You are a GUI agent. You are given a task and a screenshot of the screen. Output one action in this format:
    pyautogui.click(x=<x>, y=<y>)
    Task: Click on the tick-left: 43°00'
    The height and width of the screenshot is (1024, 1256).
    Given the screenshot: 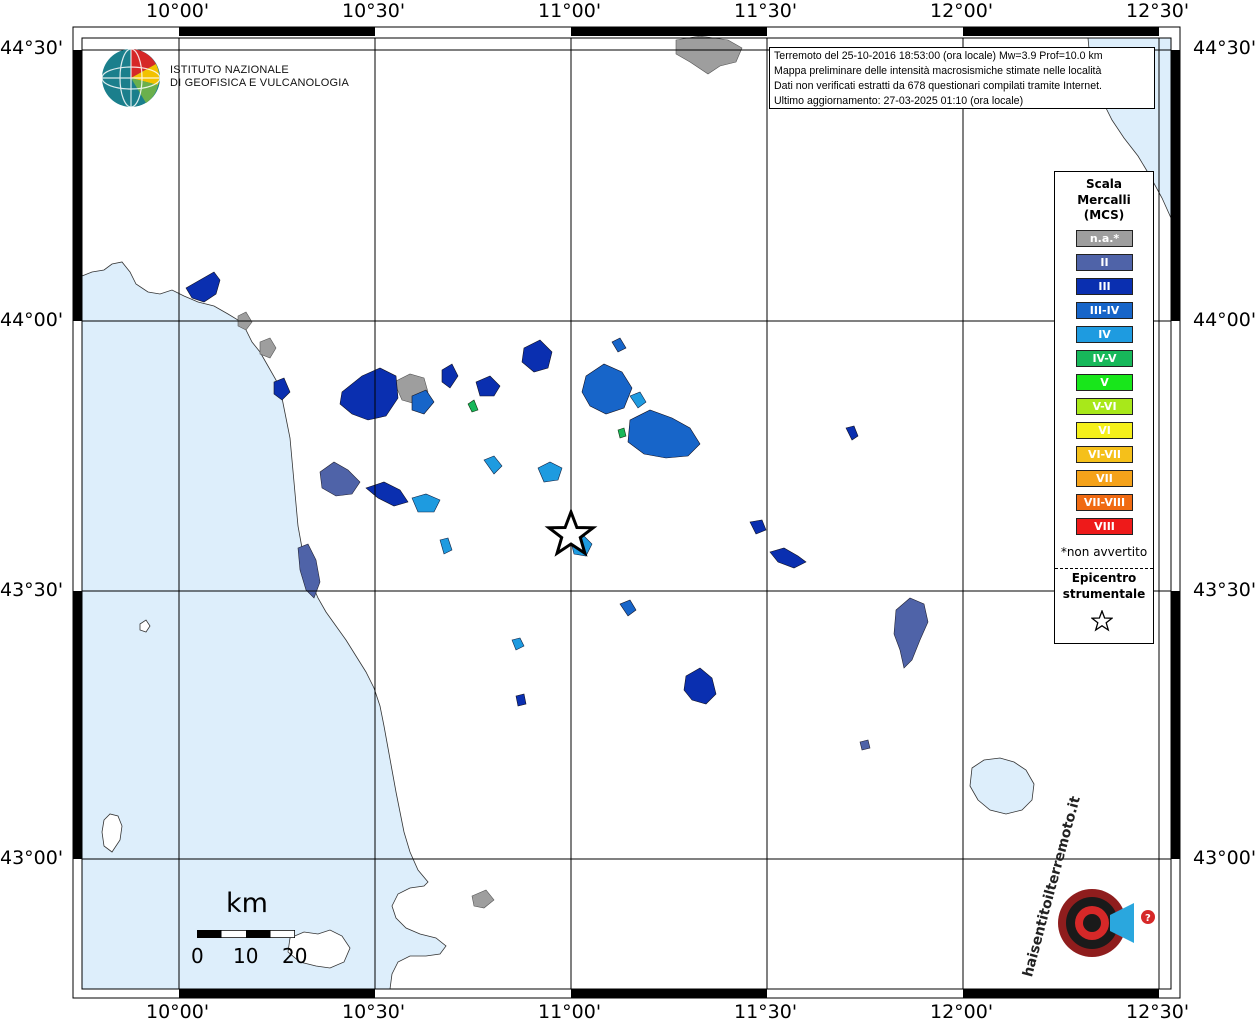 What is the action you would take?
    pyautogui.click(x=32, y=858)
    